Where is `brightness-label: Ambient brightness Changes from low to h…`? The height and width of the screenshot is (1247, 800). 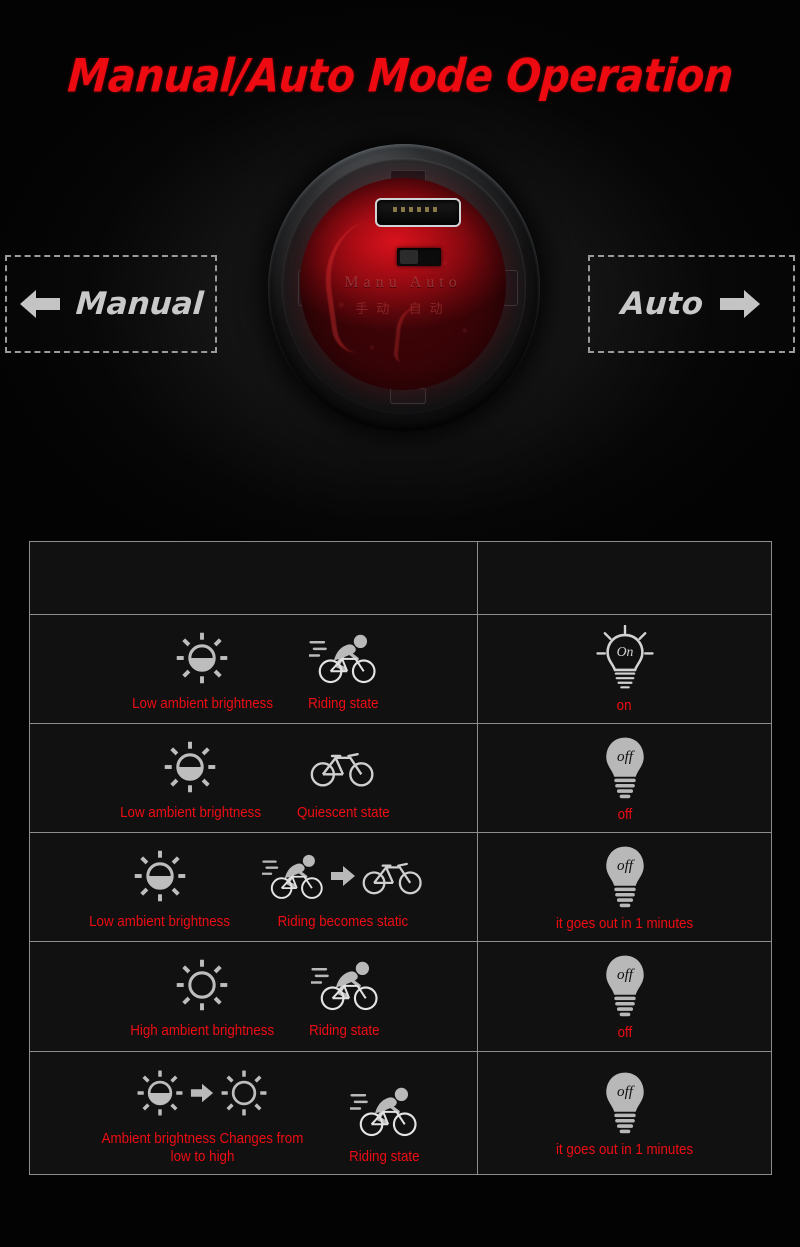 brightness-label: Ambient brightness Changes from low to h… is located at coordinates (202, 1147).